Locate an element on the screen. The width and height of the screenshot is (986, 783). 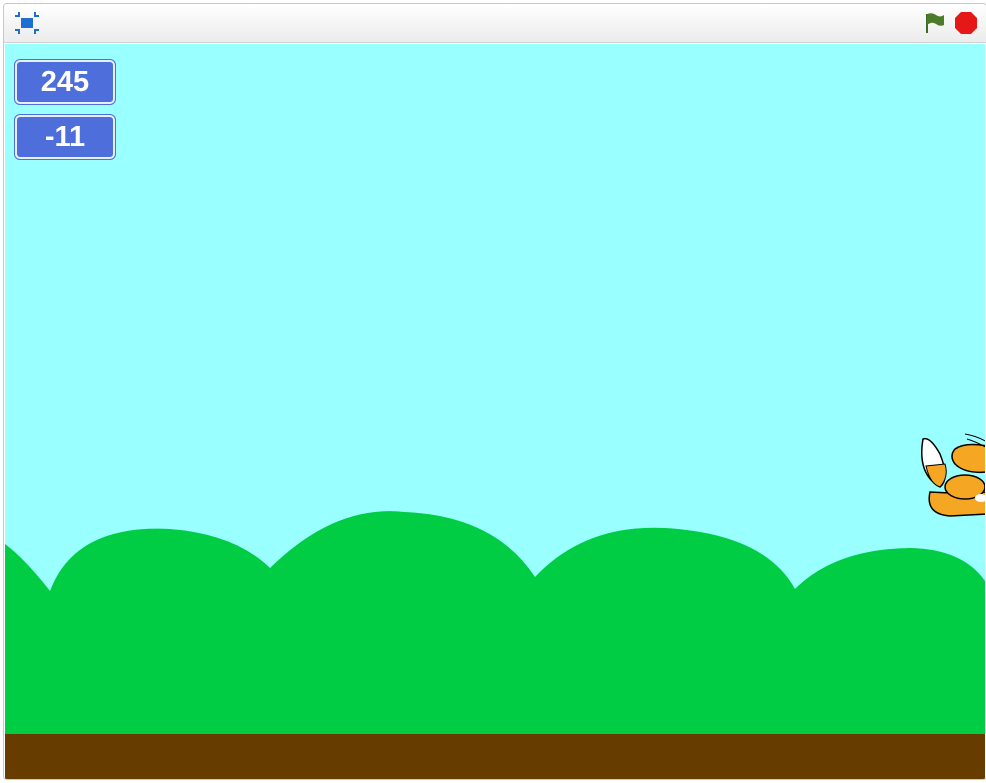
stop-sign-icon is located at coordinates (966, 23).